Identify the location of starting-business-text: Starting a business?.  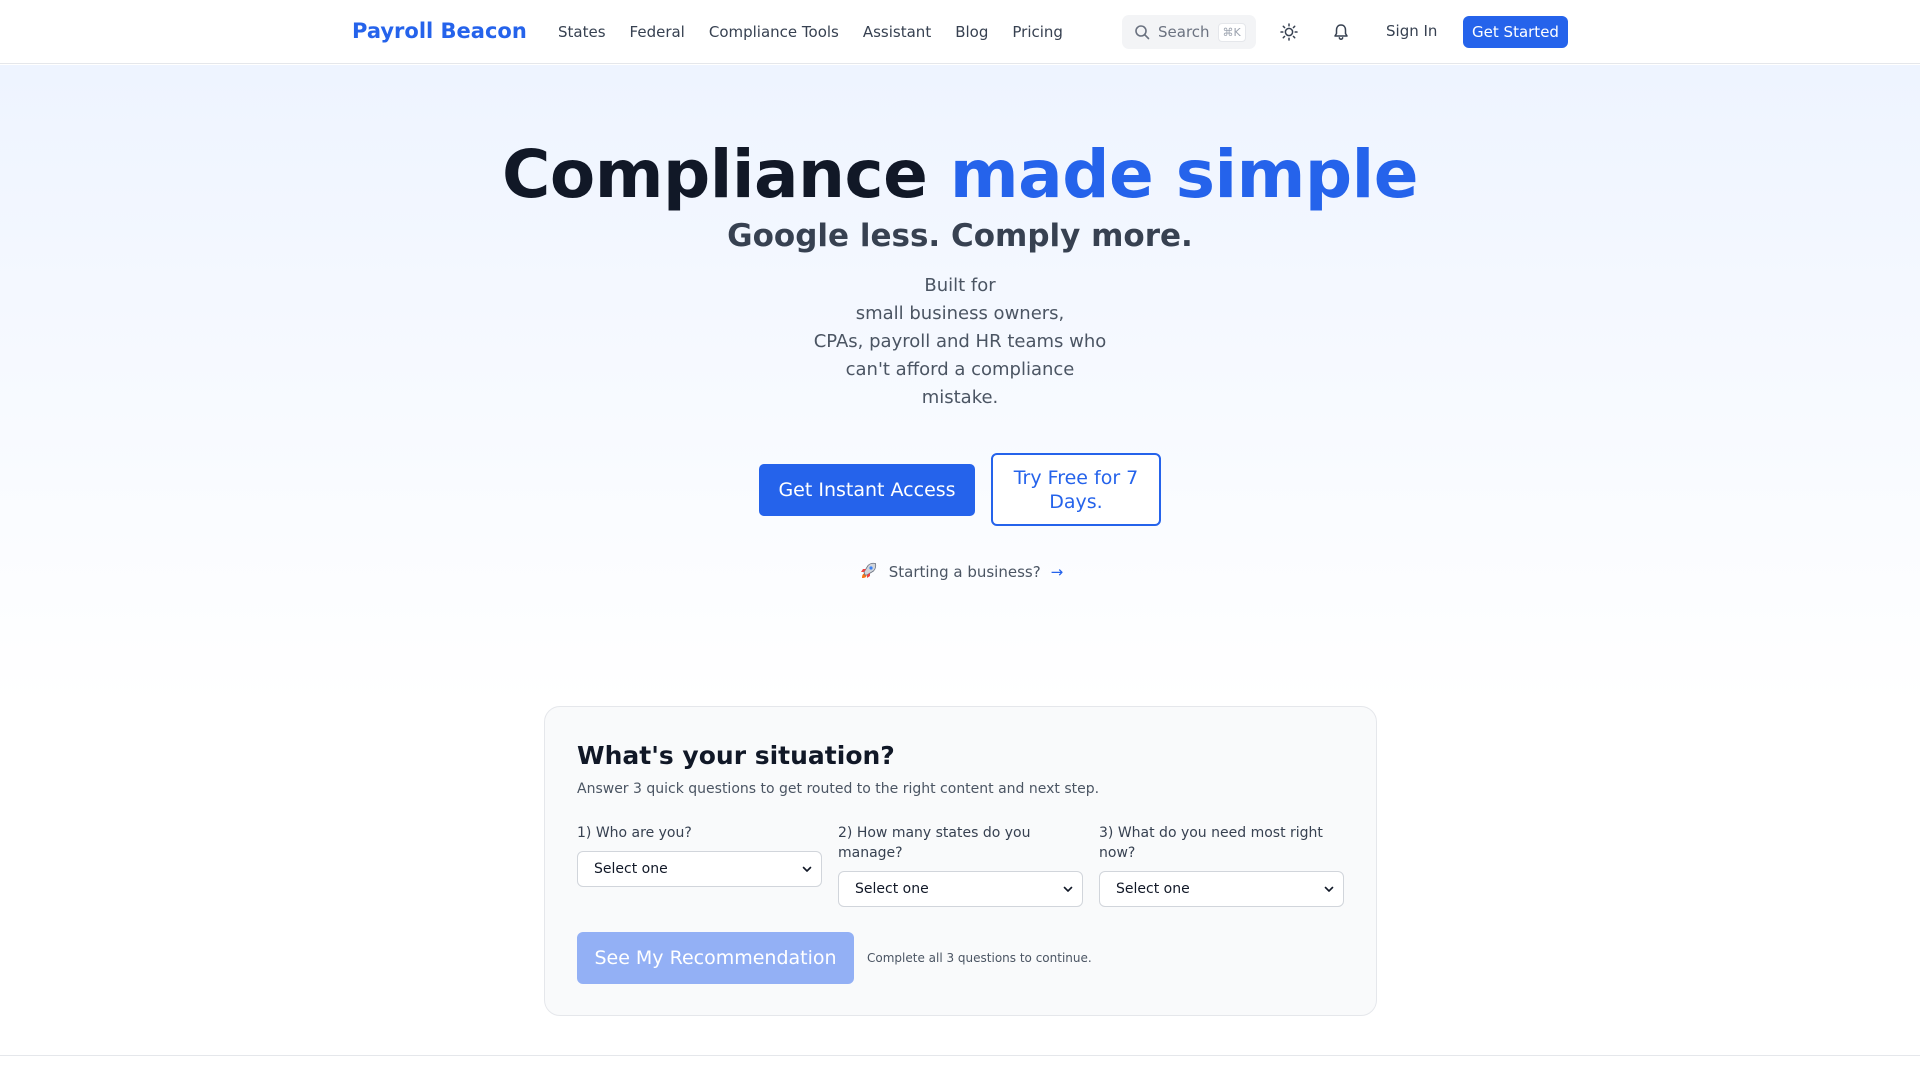
(964, 572).